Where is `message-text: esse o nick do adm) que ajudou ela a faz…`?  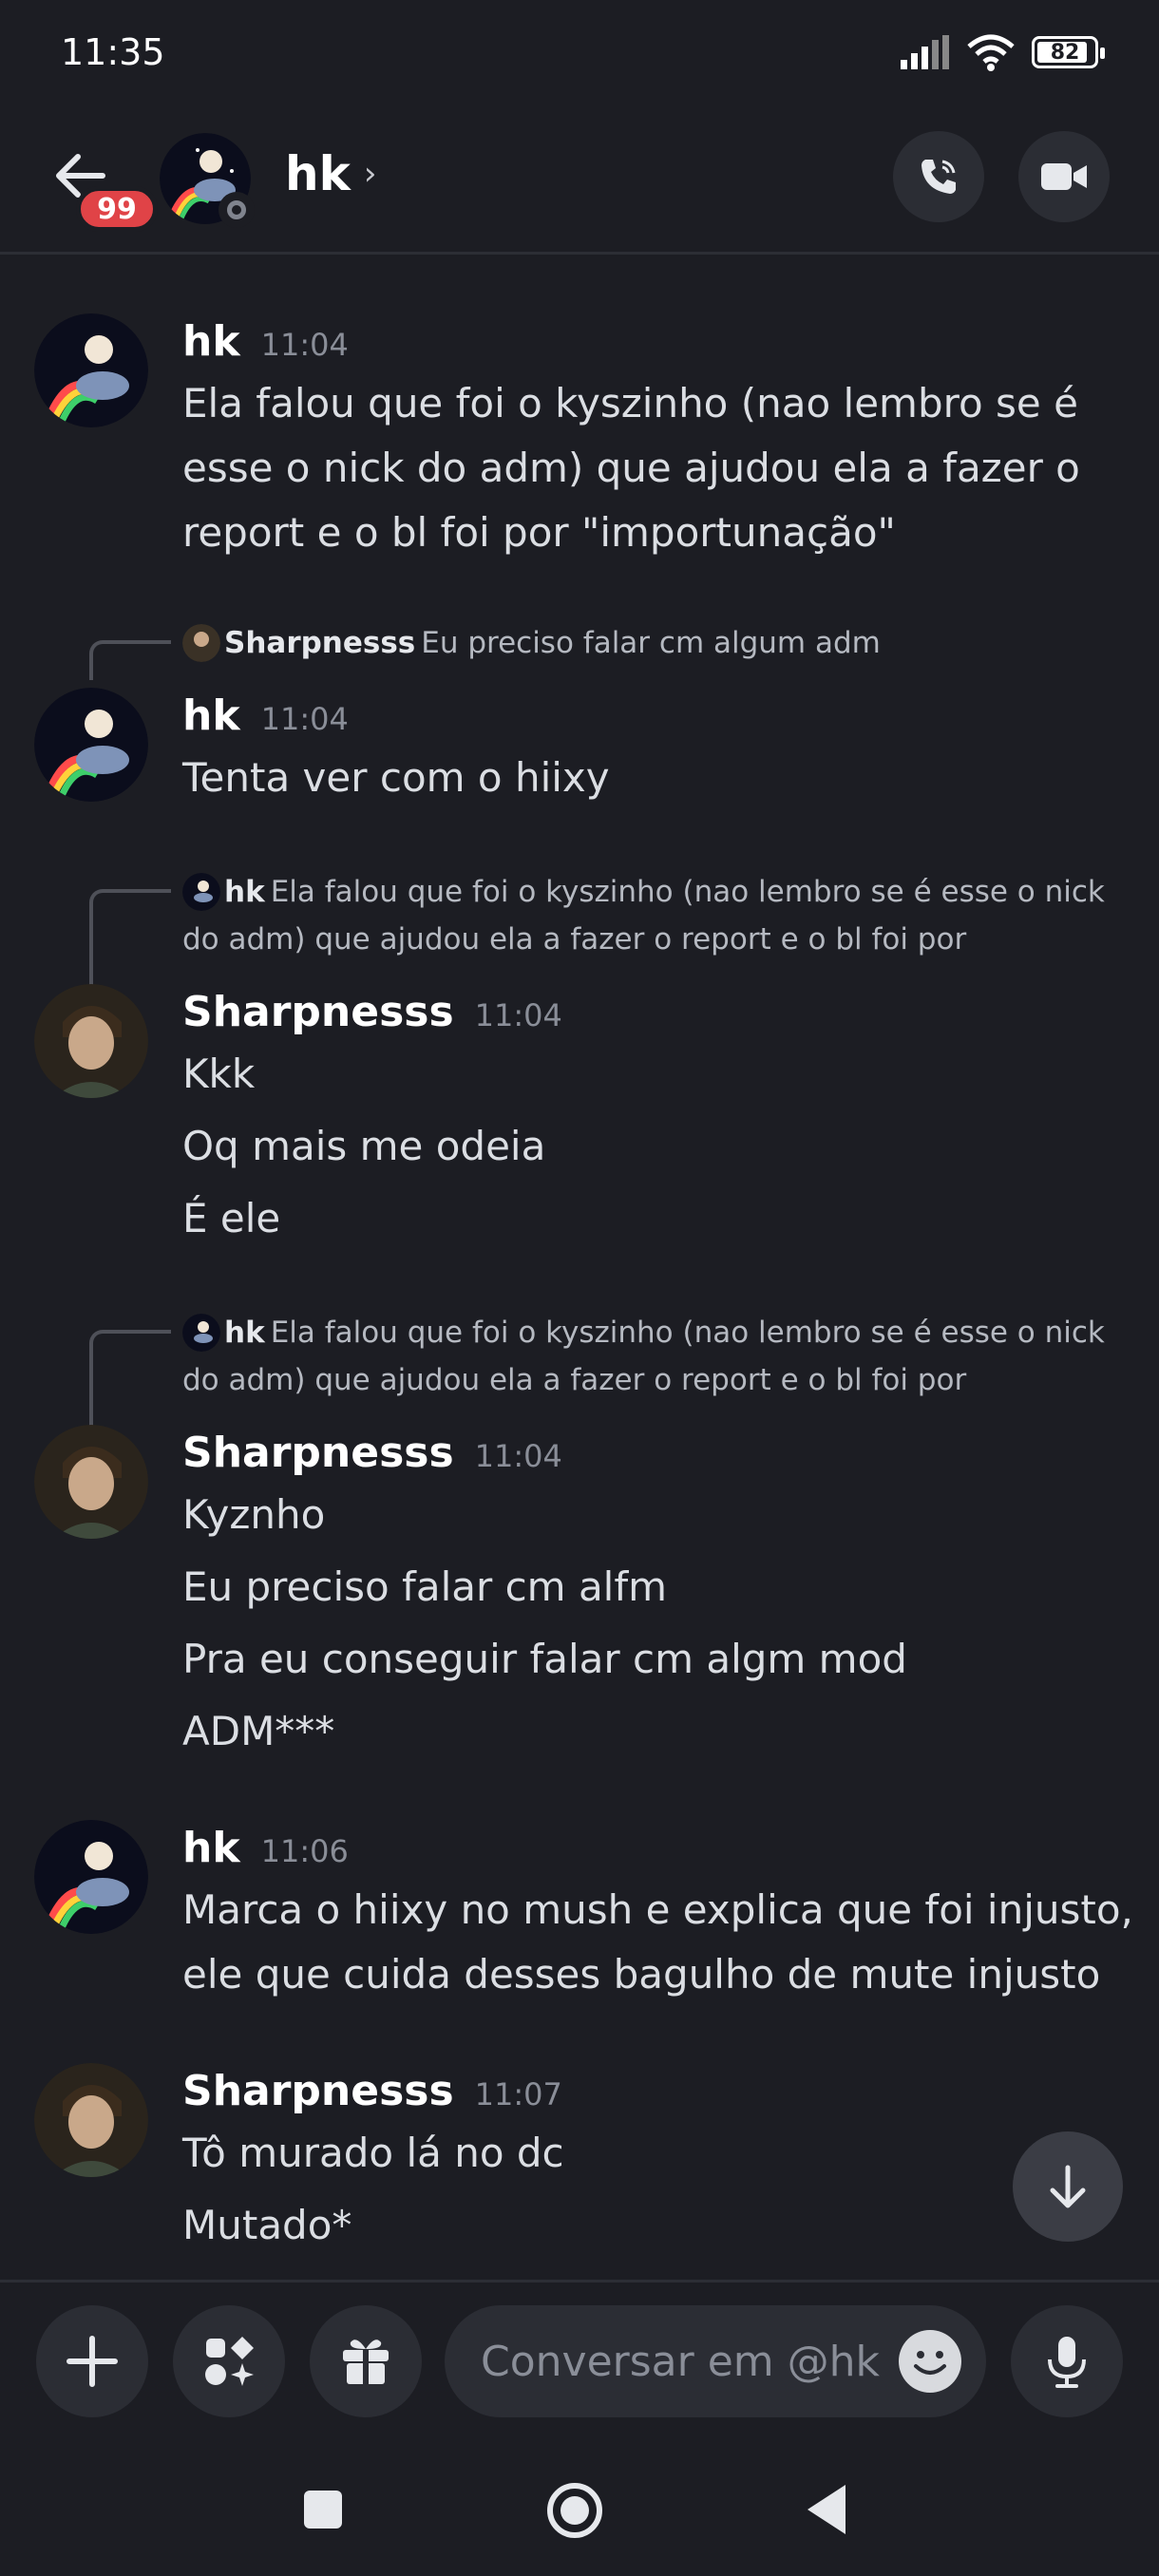
message-text: esse o nick do adm) que ajudou ela a faz… is located at coordinates (631, 468).